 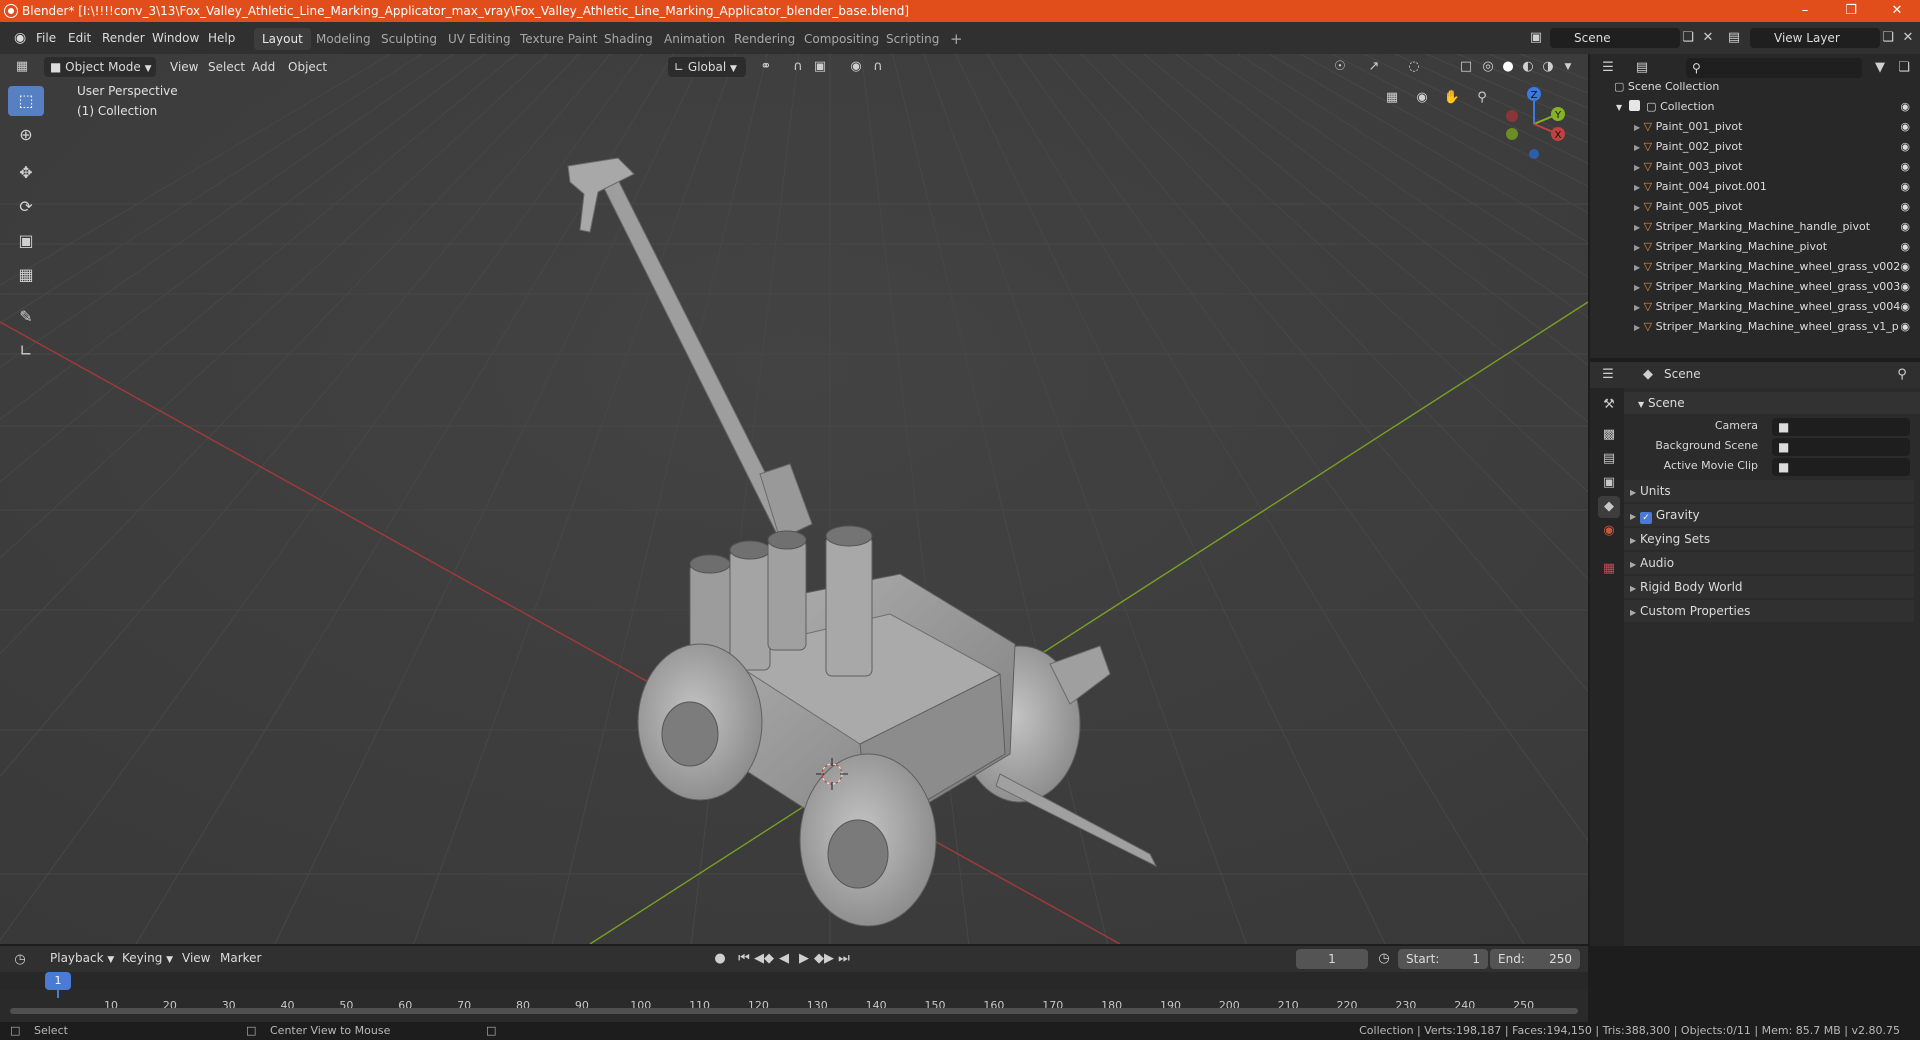 What do you see at coordinates (1897, 11) in the screenshot?
I see `close-icon: ✕` at bounding box center [1897, 11].